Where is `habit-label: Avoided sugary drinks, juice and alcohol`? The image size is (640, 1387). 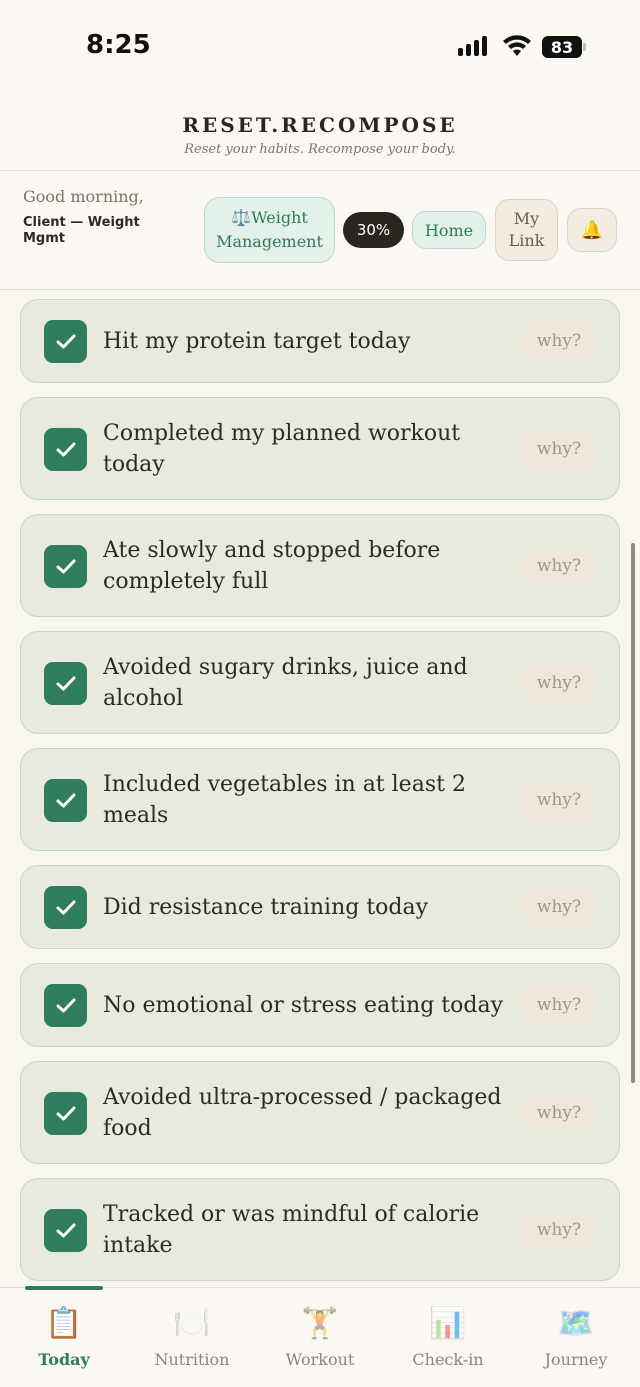 habit-label: Avoided sugary drinks, juice and alcohol is located at coordinates (285, 683).